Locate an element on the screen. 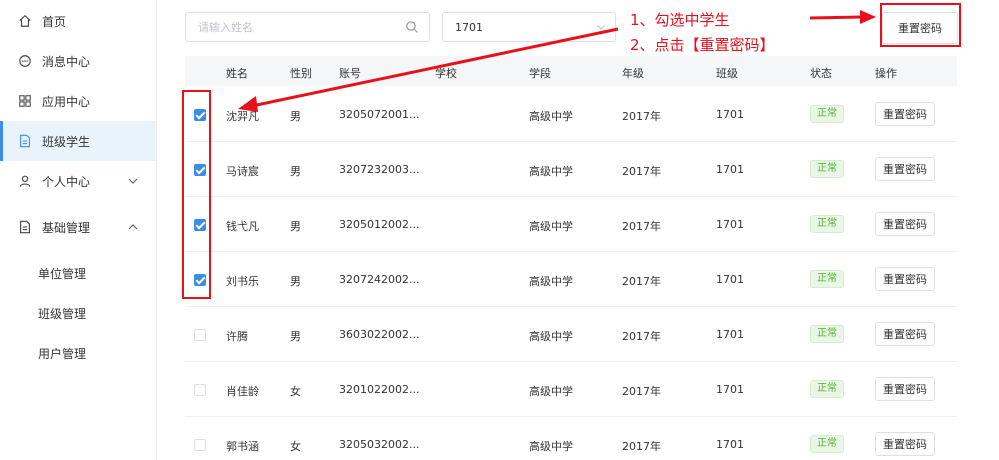  sidebar-item-label: 首页 is located at coordinates (54, 21).